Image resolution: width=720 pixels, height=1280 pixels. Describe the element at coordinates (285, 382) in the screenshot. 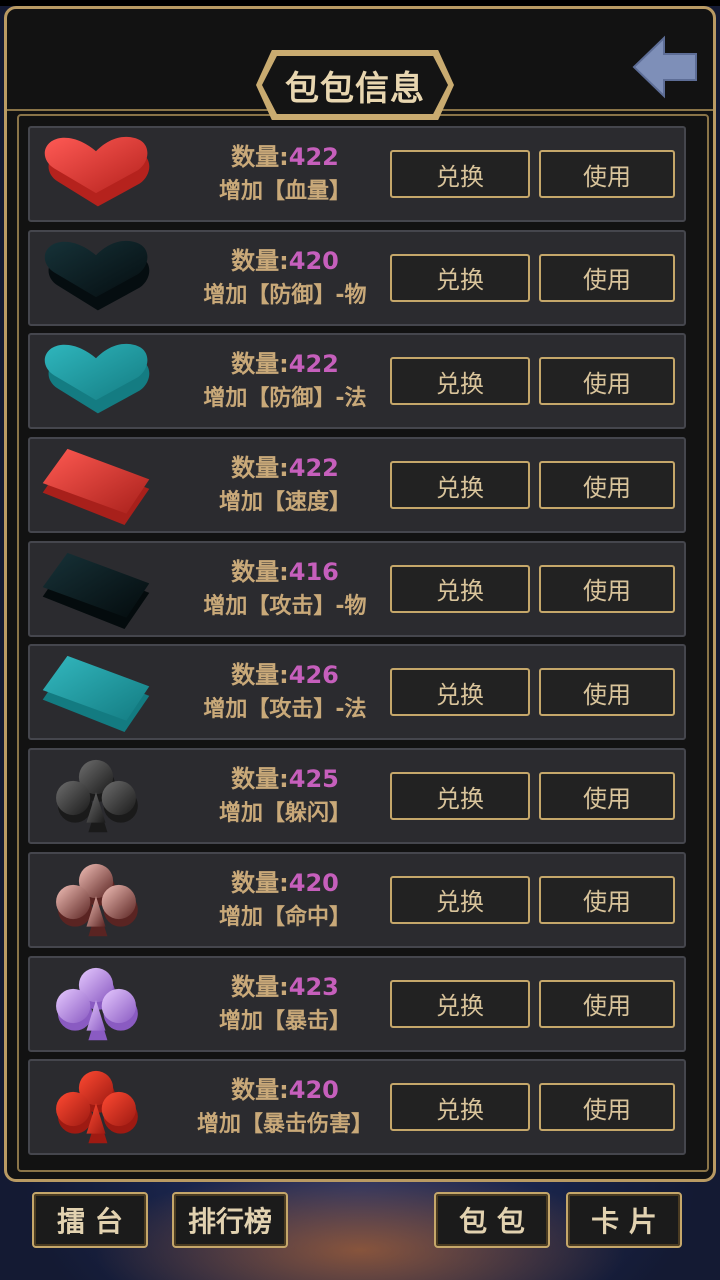

I see `item-info: 数量:422 增加【防御】-法` at that location.